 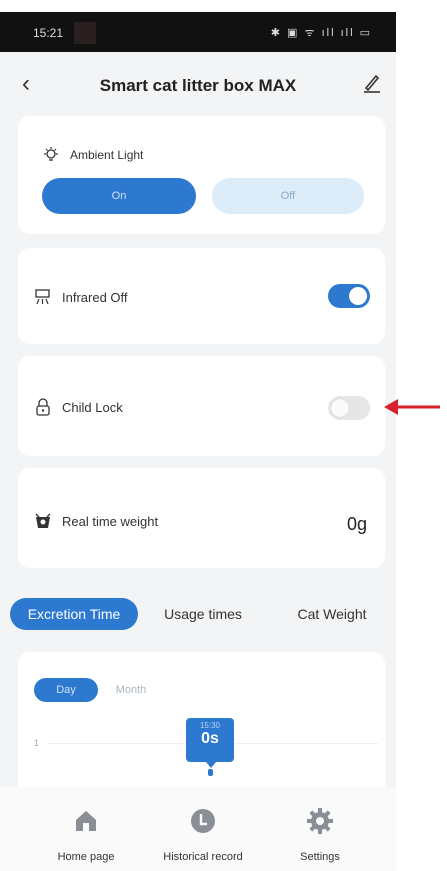 I want to click on tab-cat-weight: Cat Weight, so click(x=332, y=614).